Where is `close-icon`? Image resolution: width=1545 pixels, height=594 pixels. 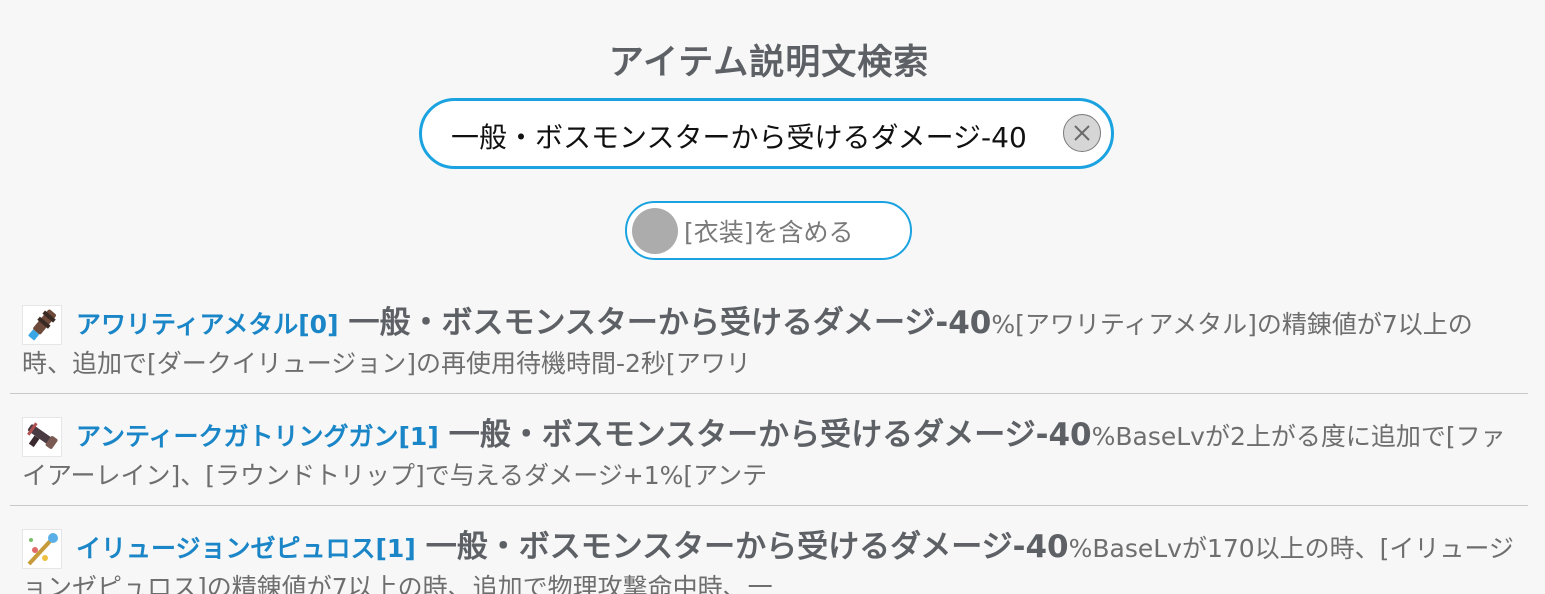 close-icon is located at coordinates (1082, 133).